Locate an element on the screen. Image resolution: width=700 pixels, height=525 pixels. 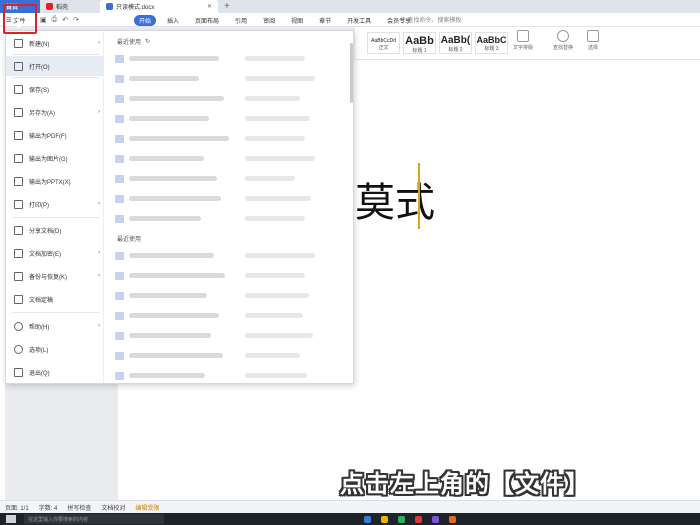
style-heading-1: AaBb 标题 1 is located at coordinates (419, 43).